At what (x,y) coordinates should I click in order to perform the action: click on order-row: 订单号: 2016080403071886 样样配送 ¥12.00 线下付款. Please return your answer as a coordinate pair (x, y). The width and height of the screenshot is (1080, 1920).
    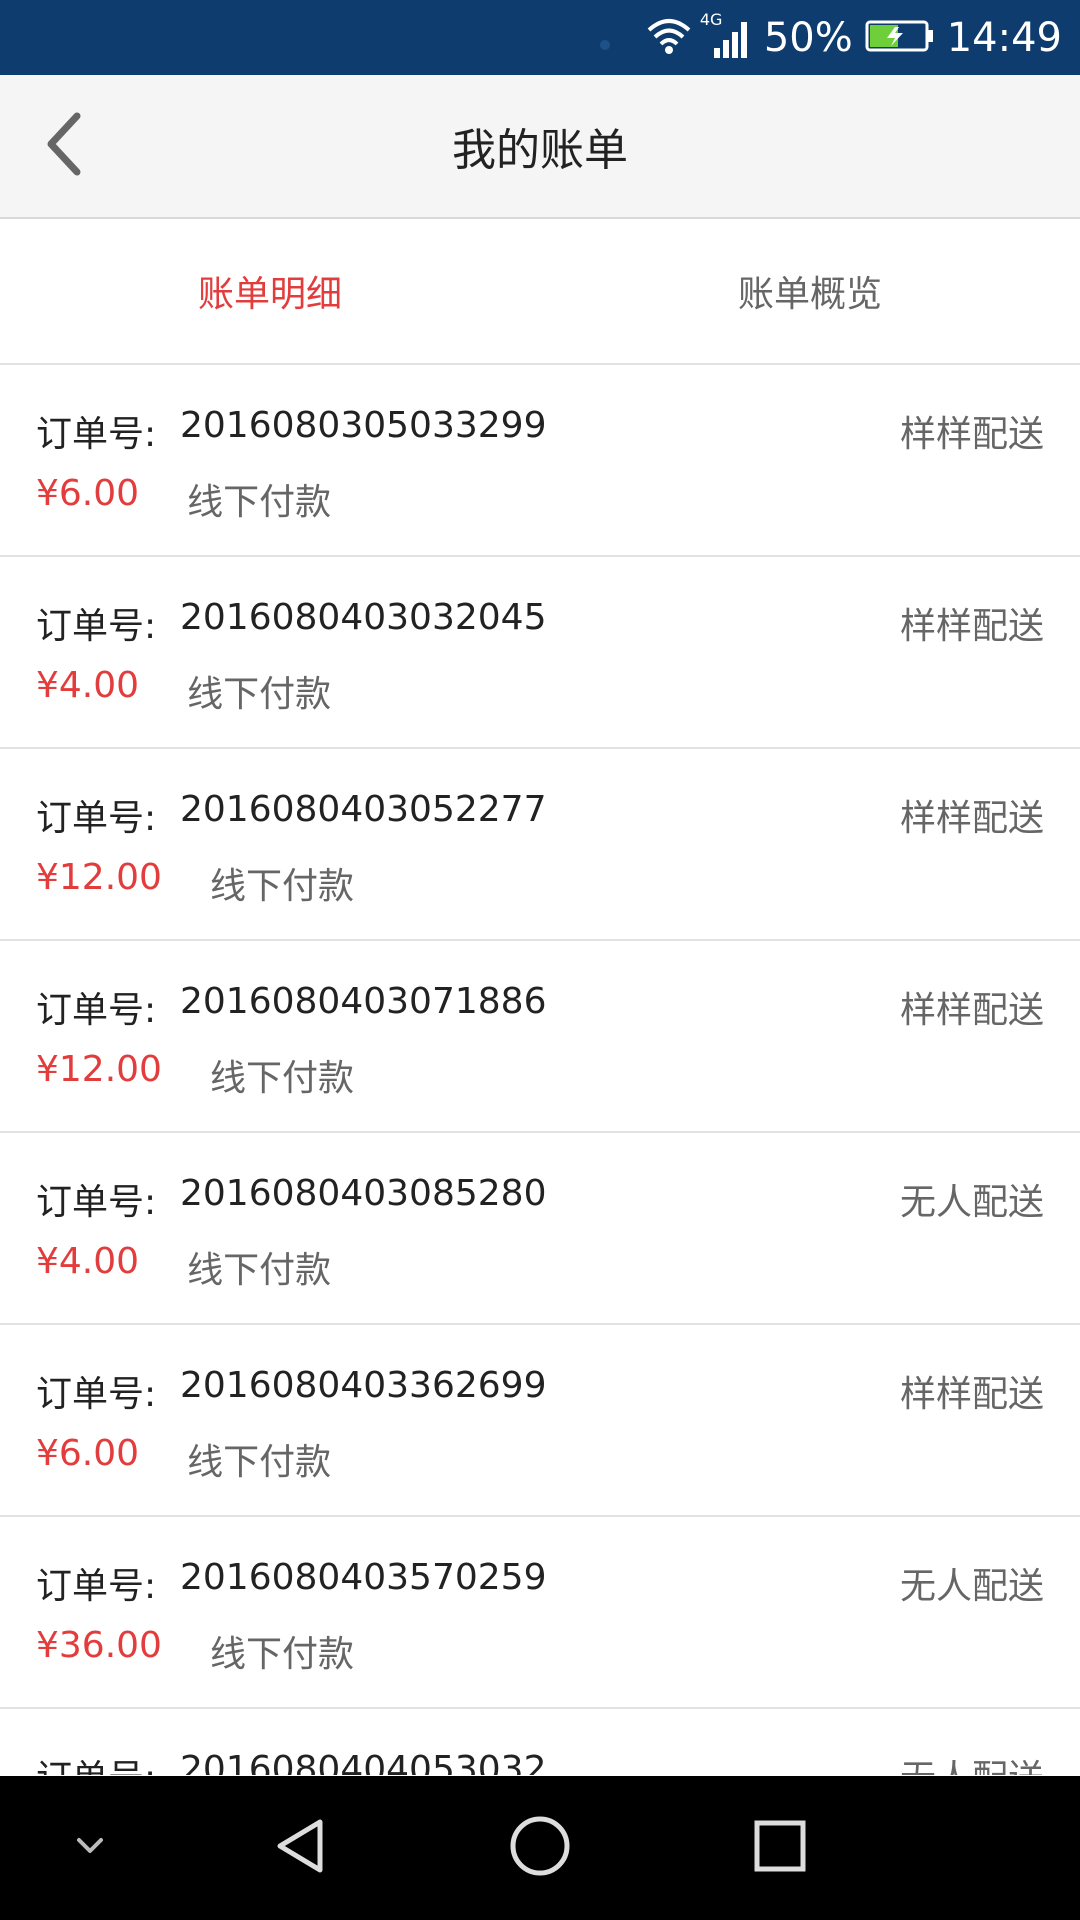
    Looking at the image, I should click on (540, 1037).